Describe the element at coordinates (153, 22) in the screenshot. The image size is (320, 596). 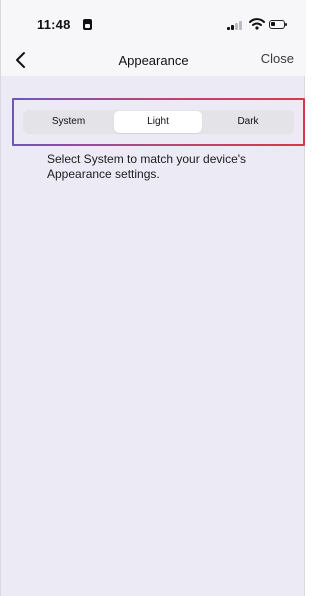
I see `status-bar: 11:48` at that location.